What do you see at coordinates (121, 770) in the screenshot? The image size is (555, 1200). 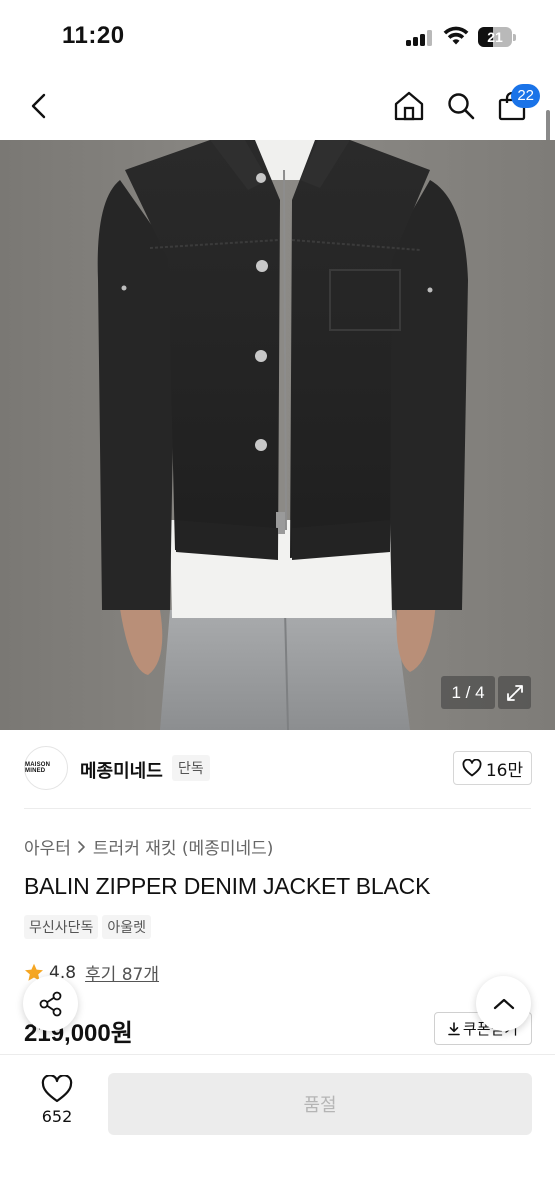 I see `brand-name: 메종미네드` at bounding box center [121, 770].